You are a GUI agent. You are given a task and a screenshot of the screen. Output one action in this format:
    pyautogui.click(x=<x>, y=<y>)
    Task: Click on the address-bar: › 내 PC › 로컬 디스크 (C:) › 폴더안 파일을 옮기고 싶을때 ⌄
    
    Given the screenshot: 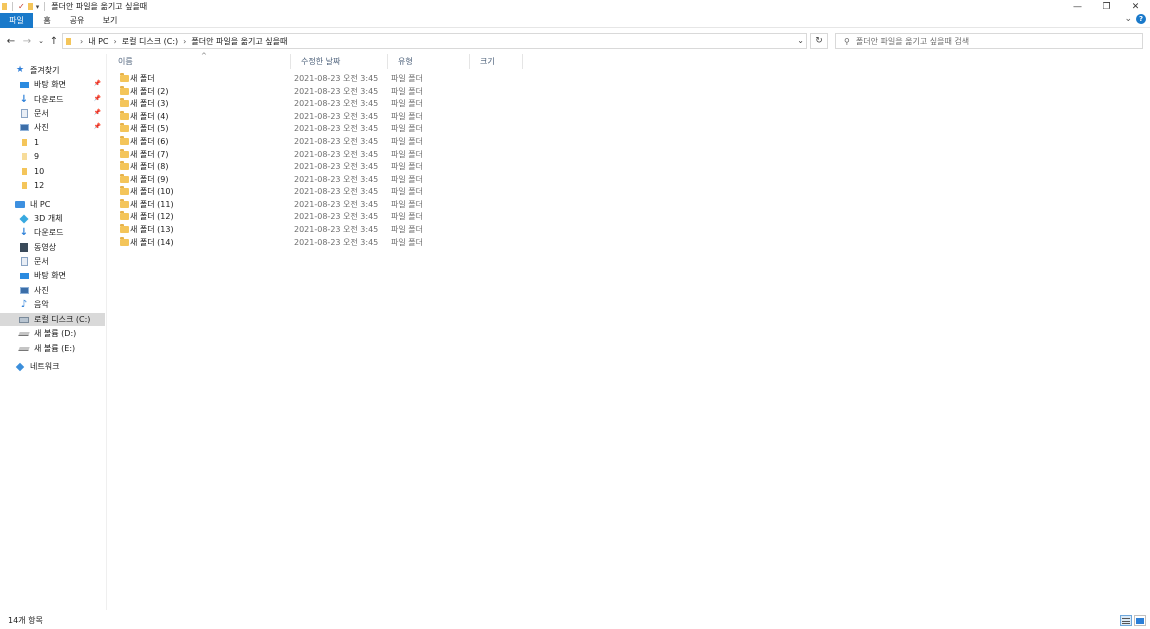 What is the action you would take?
    pyautogui.click(x=434, y=41)
    